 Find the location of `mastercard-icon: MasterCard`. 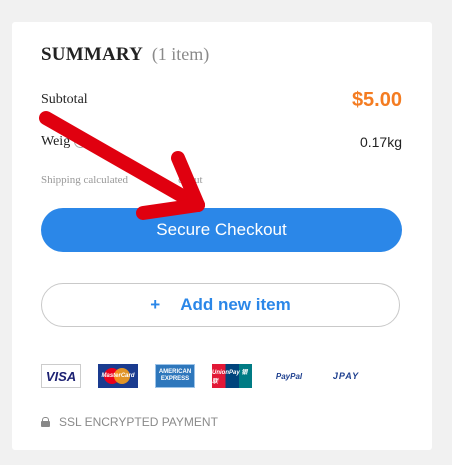

mastercard-icon: MasterCard is located at coordinates (118, 376).